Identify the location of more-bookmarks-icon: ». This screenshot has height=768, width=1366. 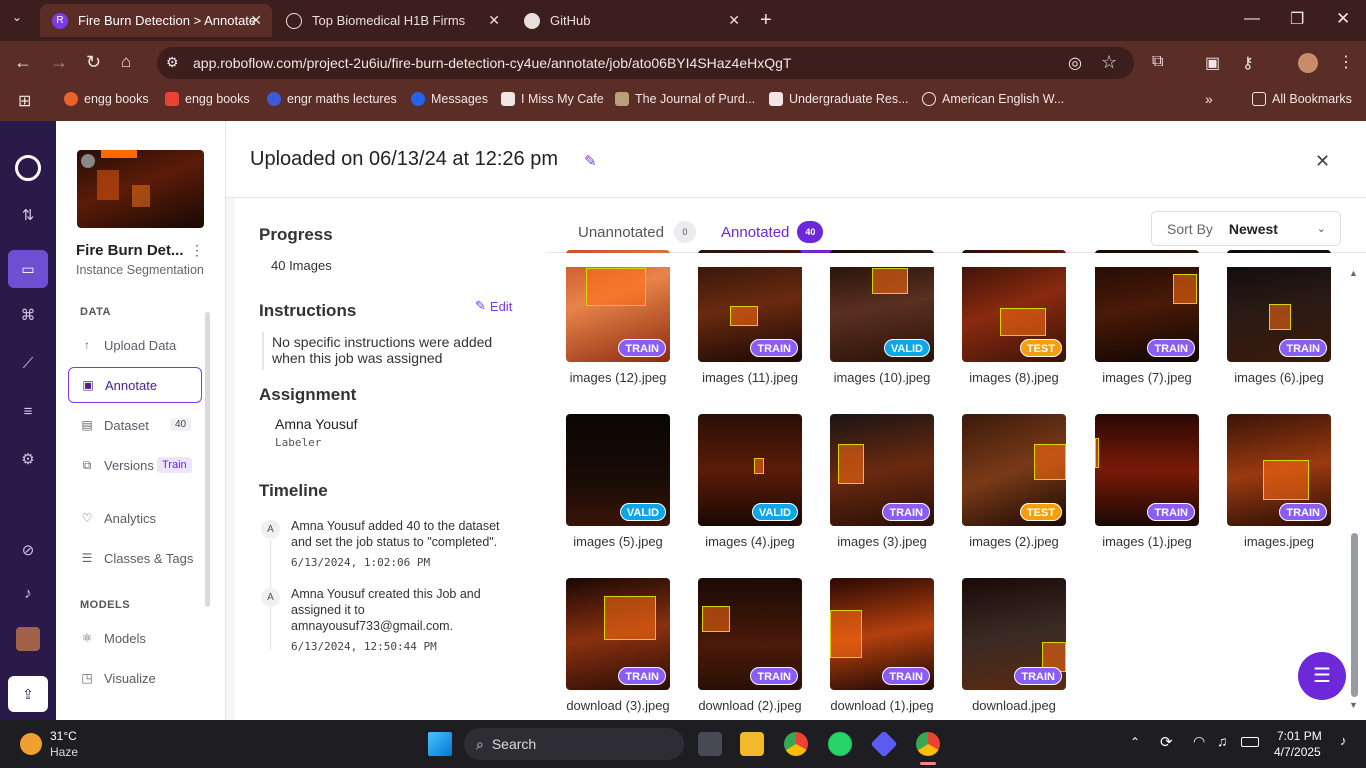
(1209, 99).